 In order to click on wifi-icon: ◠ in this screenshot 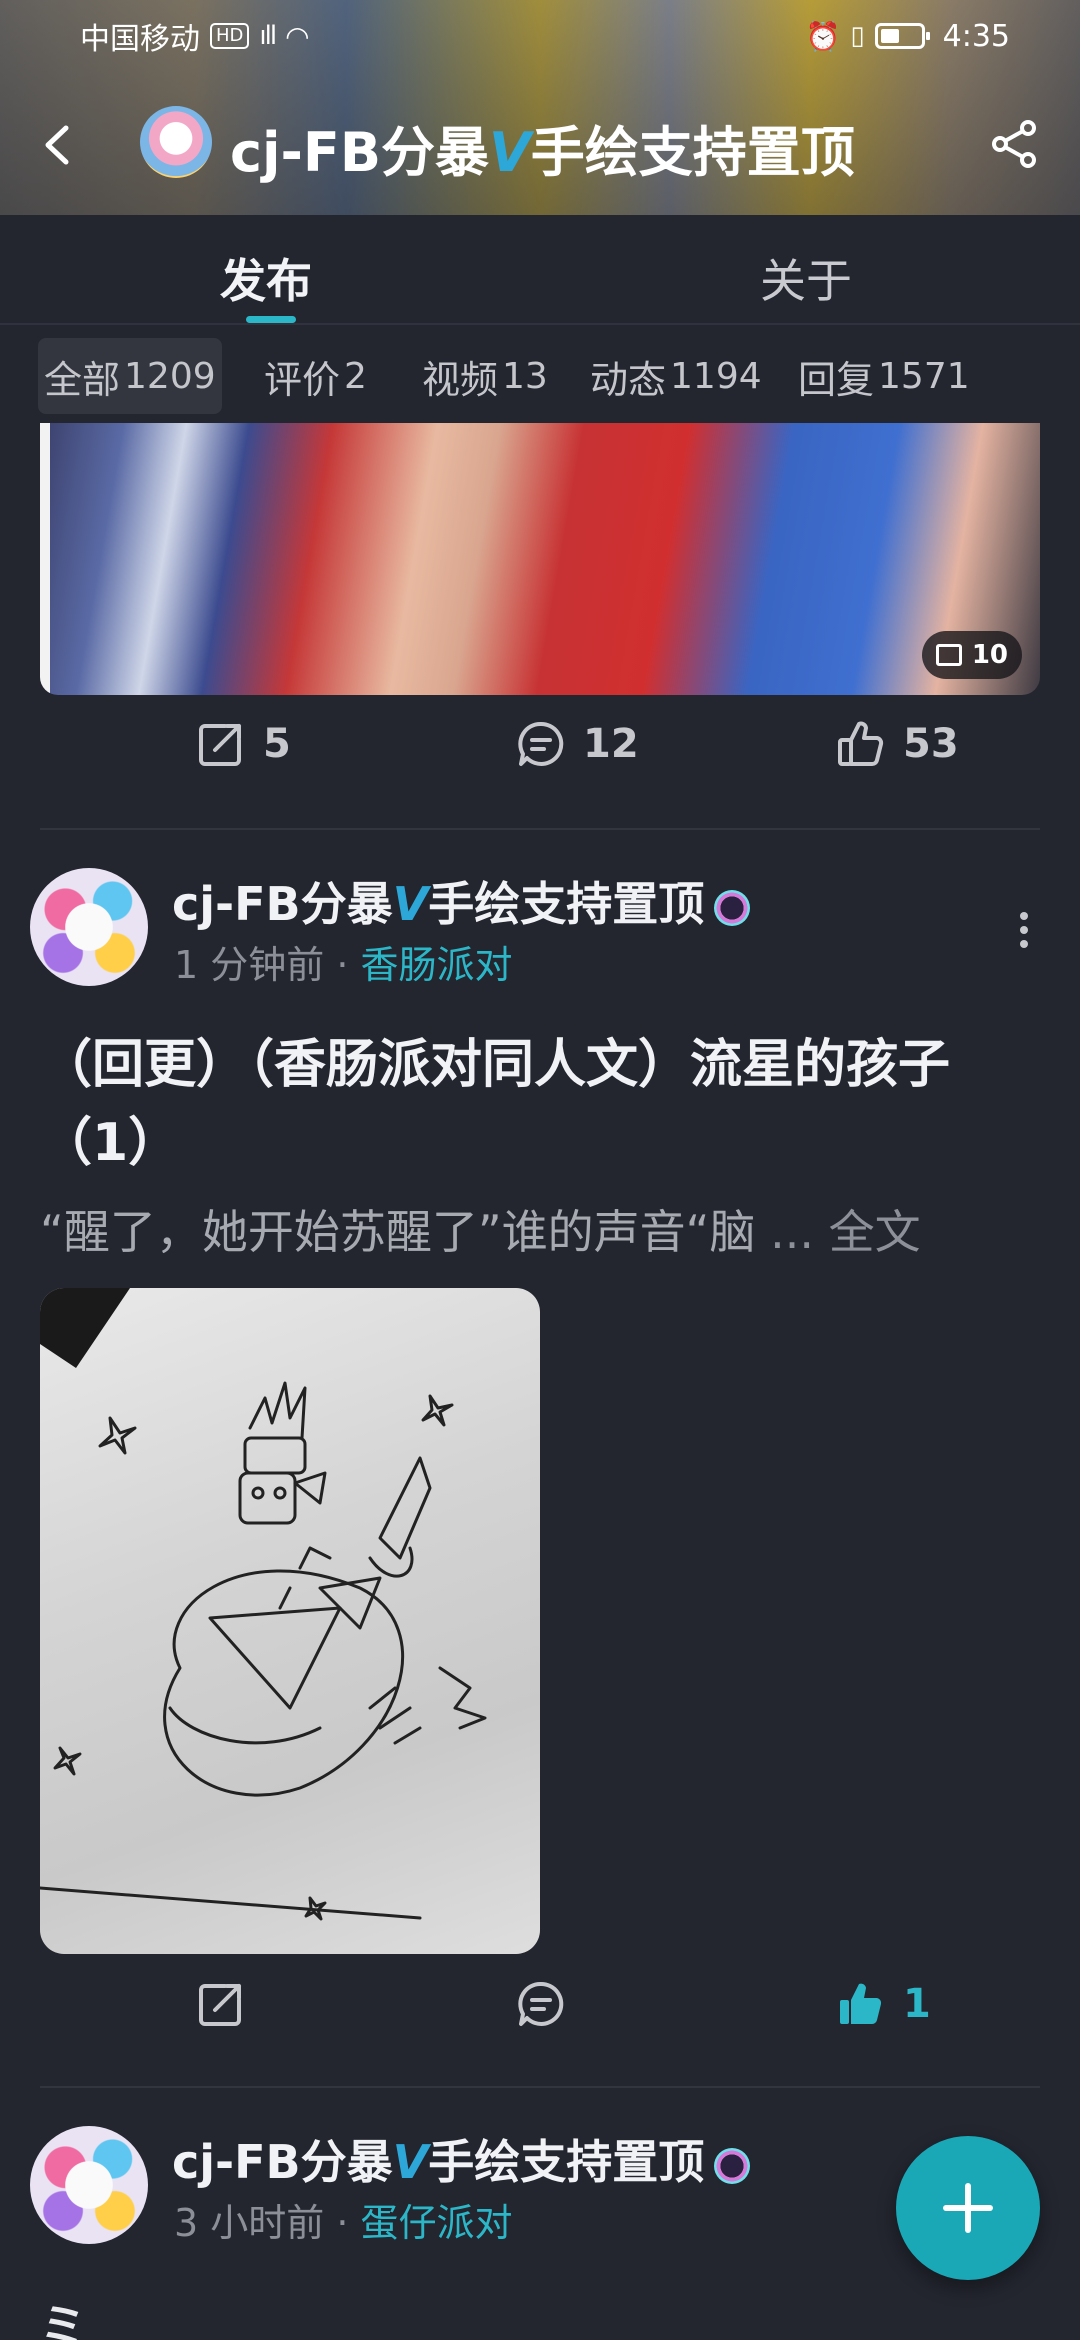, I will do `click(297, 36)`.